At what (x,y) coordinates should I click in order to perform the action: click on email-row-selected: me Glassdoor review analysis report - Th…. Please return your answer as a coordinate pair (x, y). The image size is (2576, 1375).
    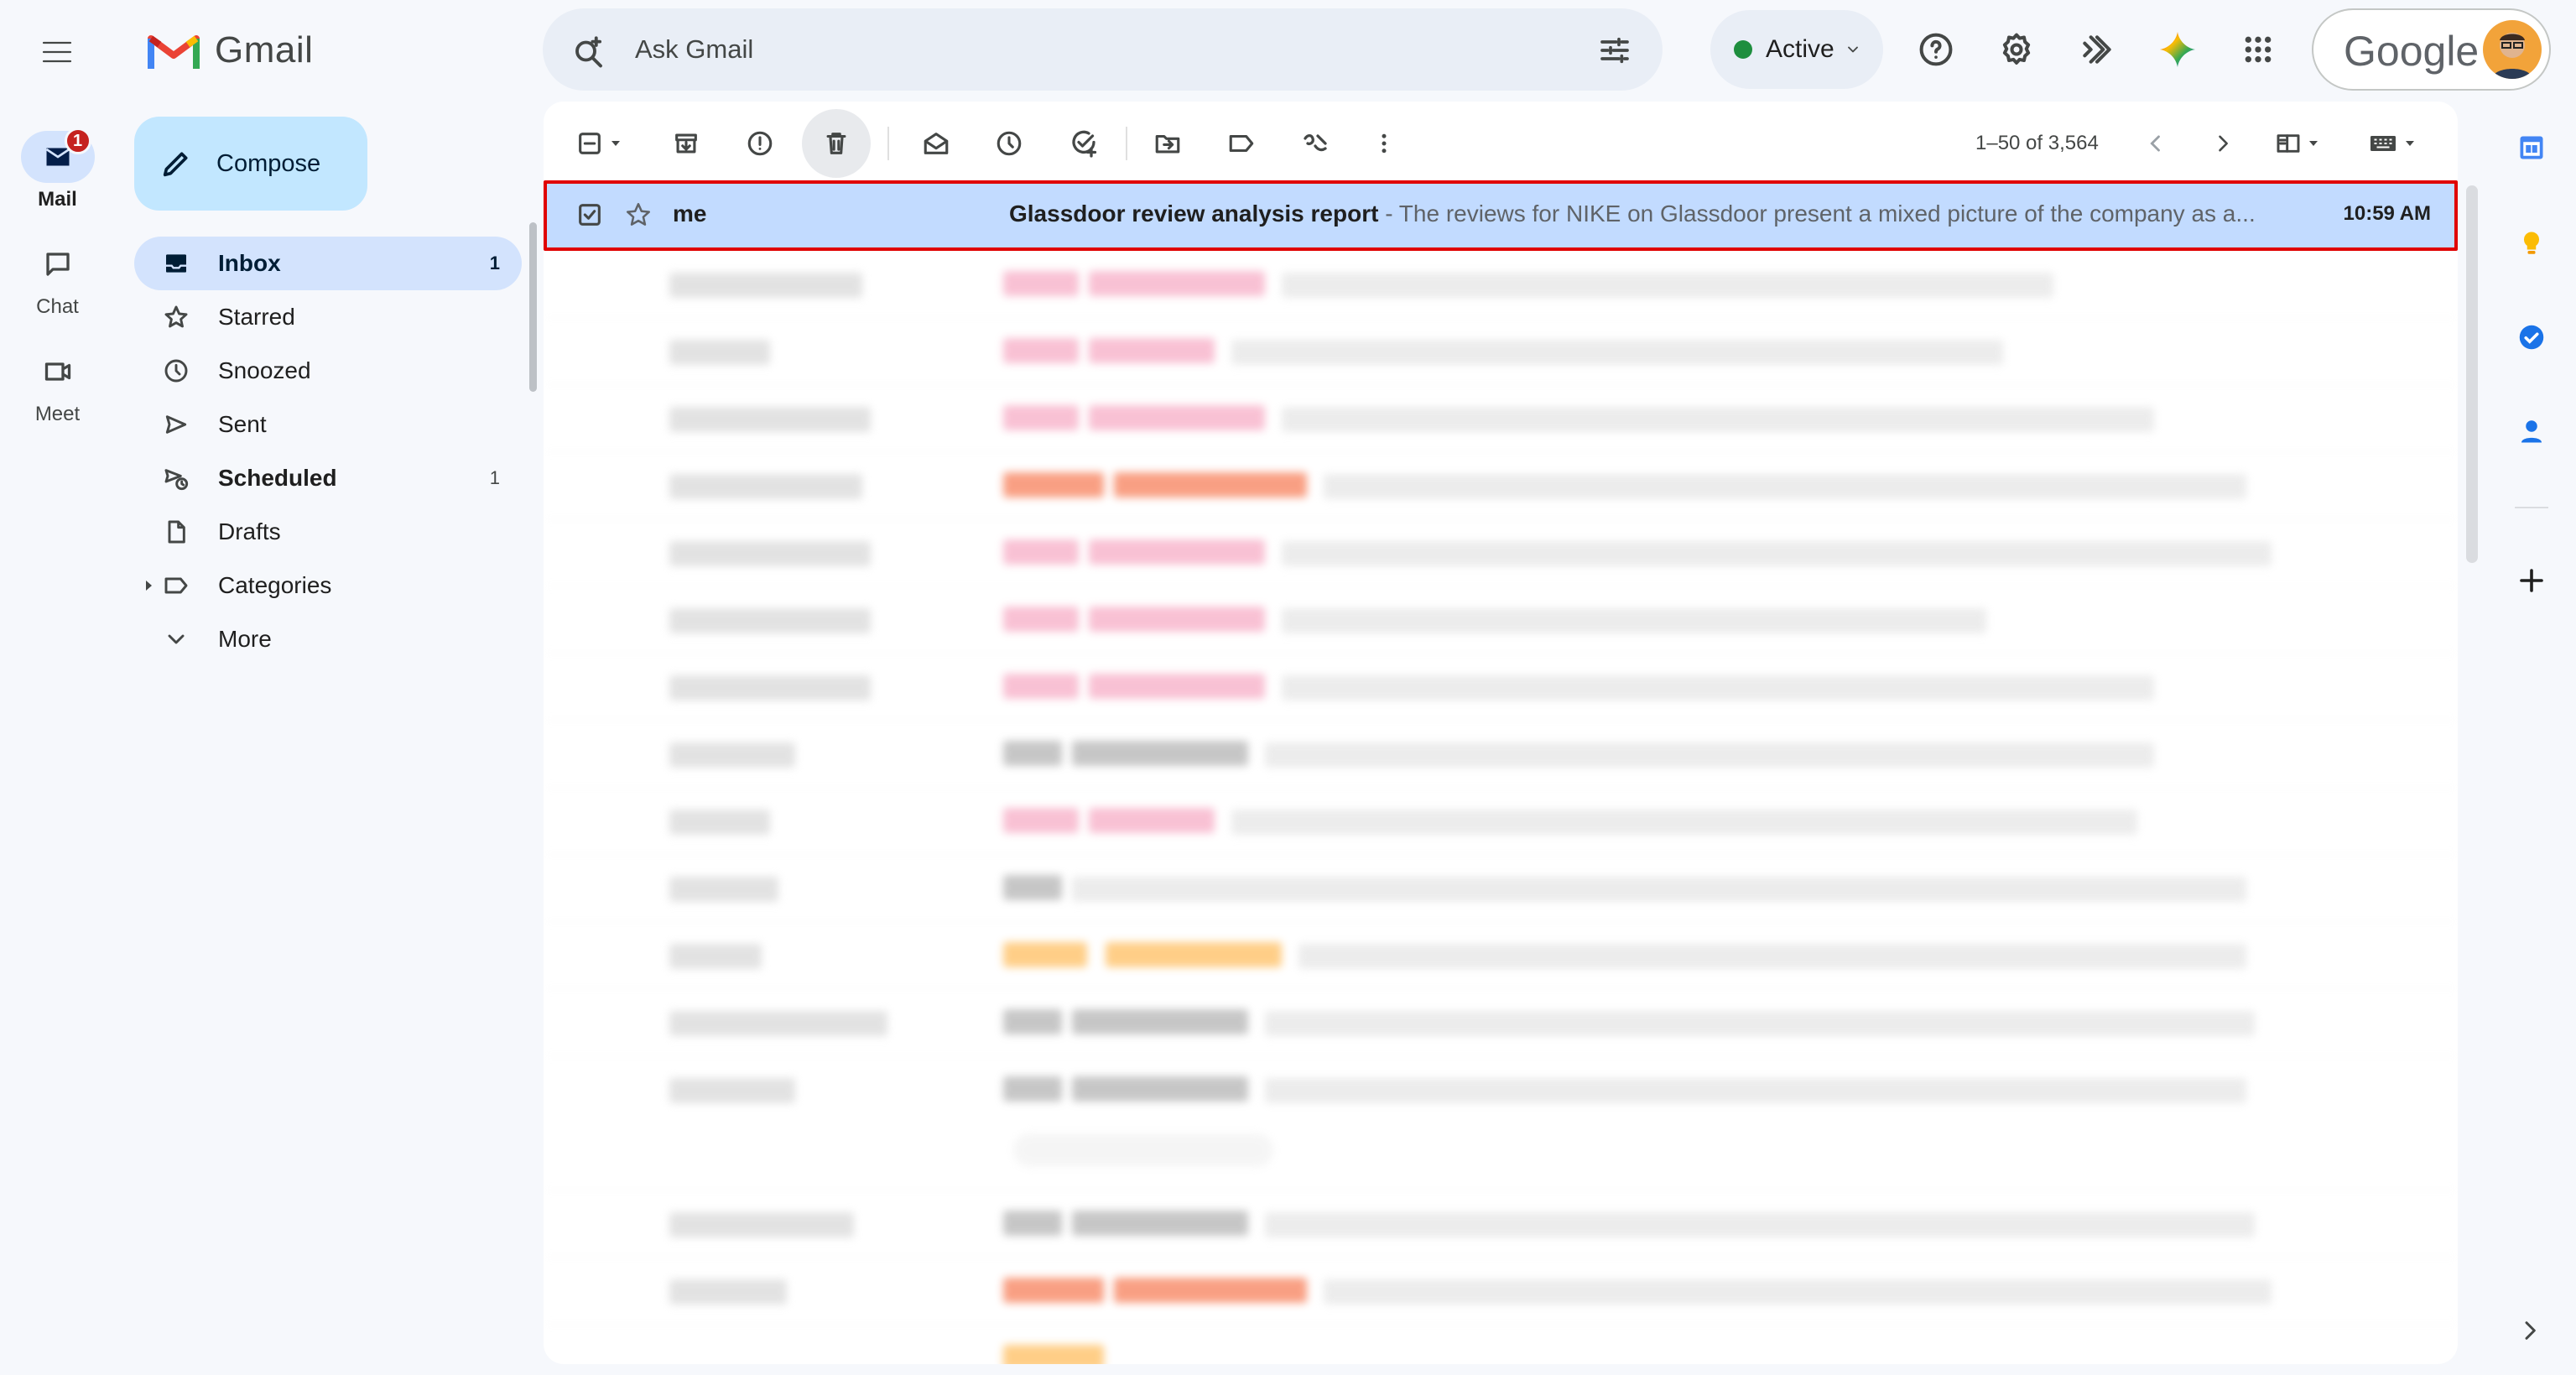
    Looking at the image, I should click on (1501, 215).